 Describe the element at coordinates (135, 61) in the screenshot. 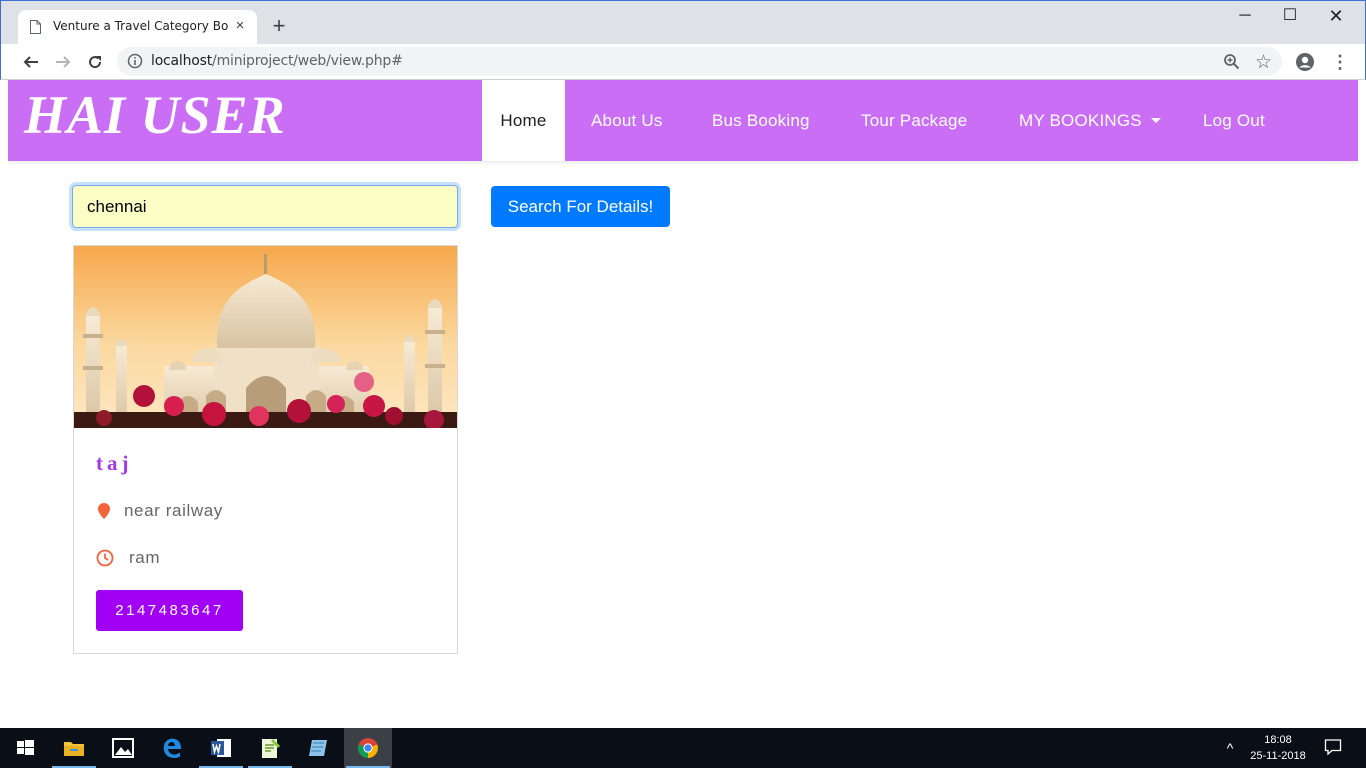

I see `info-icon` at that location.